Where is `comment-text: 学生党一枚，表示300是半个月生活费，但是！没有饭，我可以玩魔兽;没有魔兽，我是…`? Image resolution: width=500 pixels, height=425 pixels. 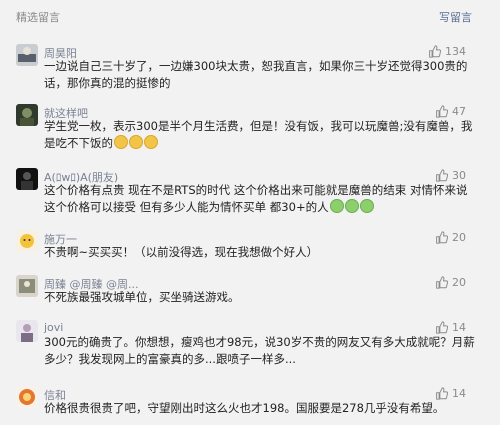 comment-text: 学生党一枚，表示300是半个月生活费，但是！没有饭，我可以玩魔兽;没有魔兽，我是… is located at coordinates (258, 134).